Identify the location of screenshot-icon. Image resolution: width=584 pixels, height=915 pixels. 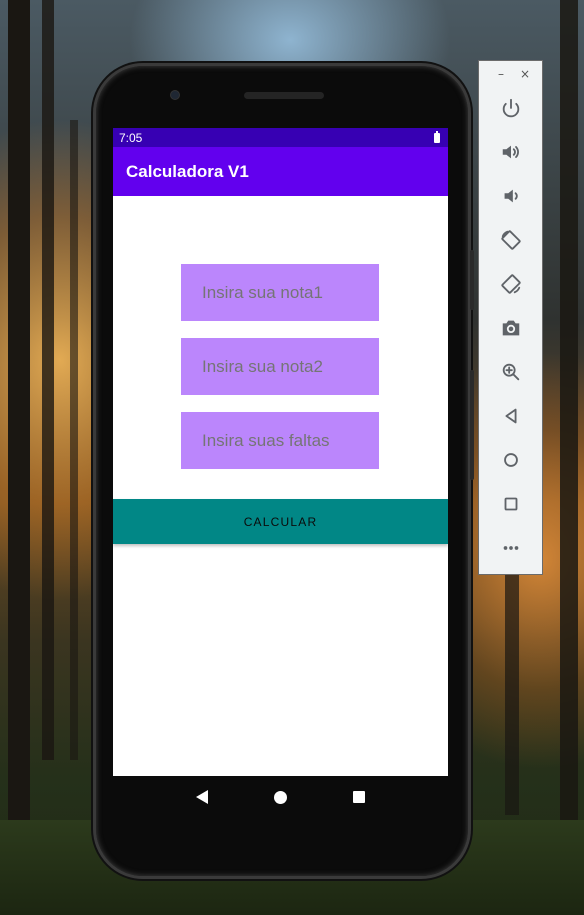
(511, 328).